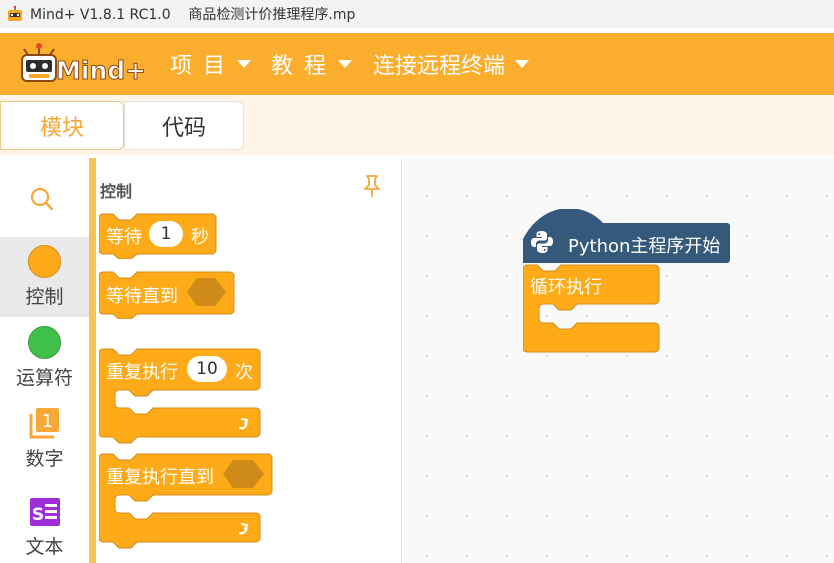 The width and height of the screenshot is (834, 563). I want to click on block-repeat: 重复执行 10 次, so click(180, 396).